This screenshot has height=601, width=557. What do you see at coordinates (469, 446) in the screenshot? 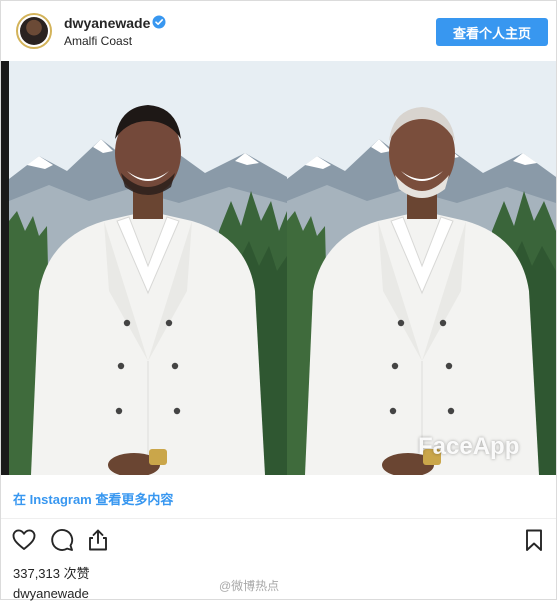
I see `faceapp-watermark: FaceApp` at bounding box center [469, 446].